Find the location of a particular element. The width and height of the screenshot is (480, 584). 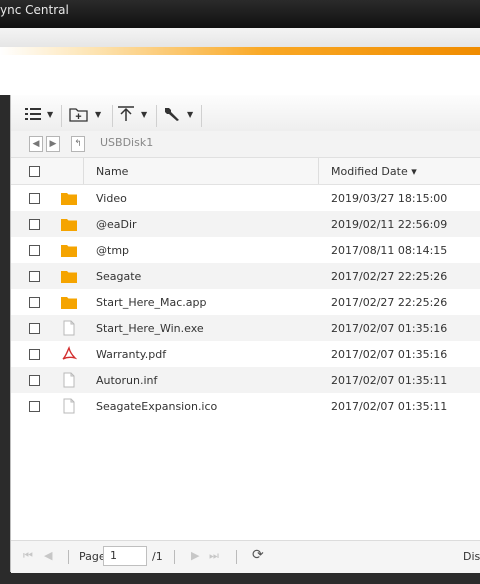

tools-button: ▼ is located at coordinates (178, 114).